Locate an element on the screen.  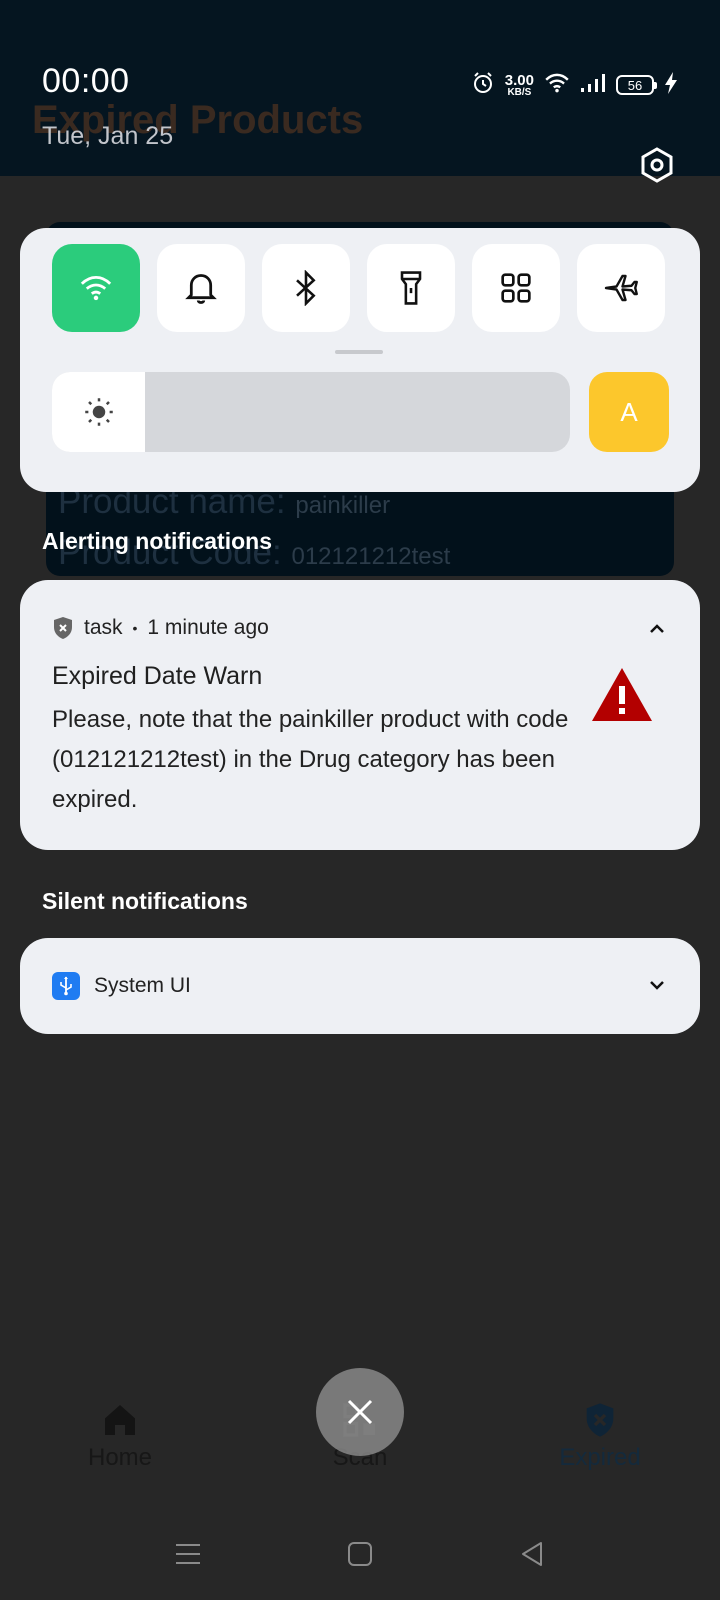
notifications-tile is located at coordinates (201, 288).